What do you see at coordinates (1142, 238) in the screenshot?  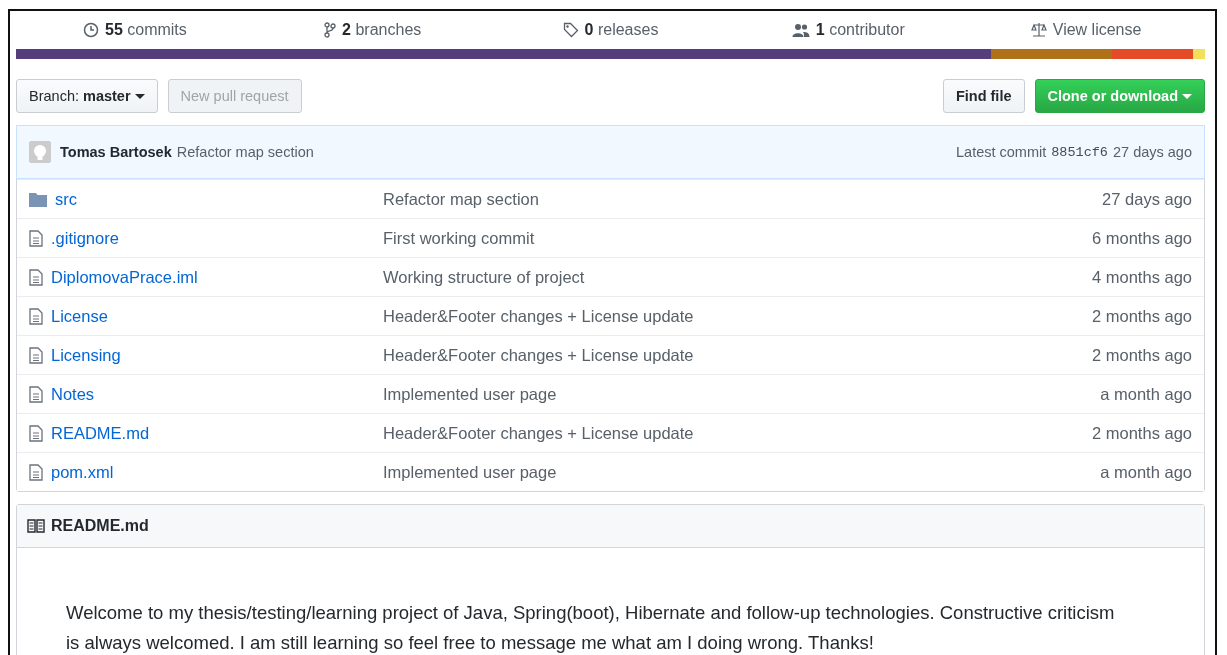 I see `commit-age: 6 months ago` at bounding box center [1142, 238].